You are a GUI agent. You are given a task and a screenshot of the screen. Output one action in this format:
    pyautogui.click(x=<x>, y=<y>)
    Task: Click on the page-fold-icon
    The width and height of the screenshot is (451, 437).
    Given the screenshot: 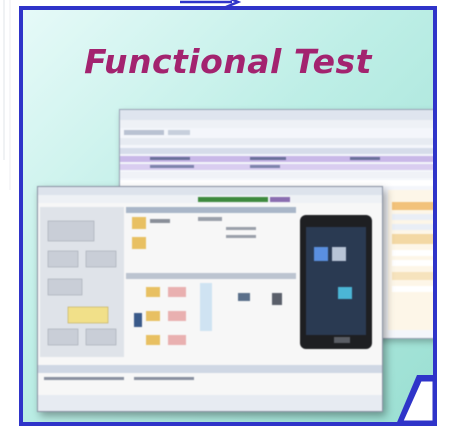 What is the action you would take?
    pyautogui.click(x=415, y=398)
    